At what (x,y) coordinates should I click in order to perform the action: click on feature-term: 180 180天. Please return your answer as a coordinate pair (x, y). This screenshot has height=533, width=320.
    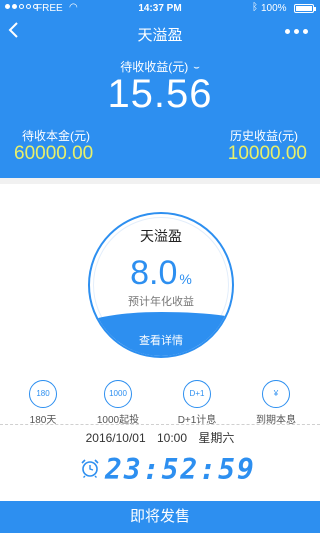
    Looking at the image, I should click on (43, 403).